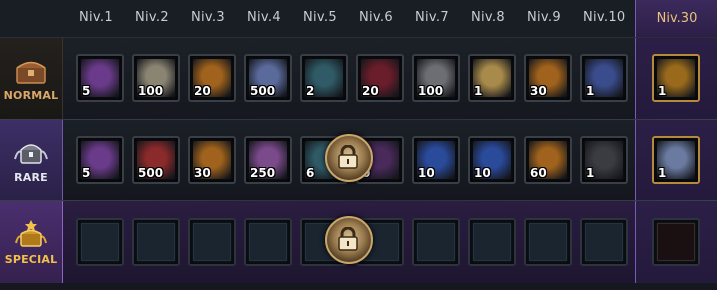  What do you see at coordinates (208, 17) in the screenshot?
I see `level-label: Niv.3` at bounding box center [208, 17].